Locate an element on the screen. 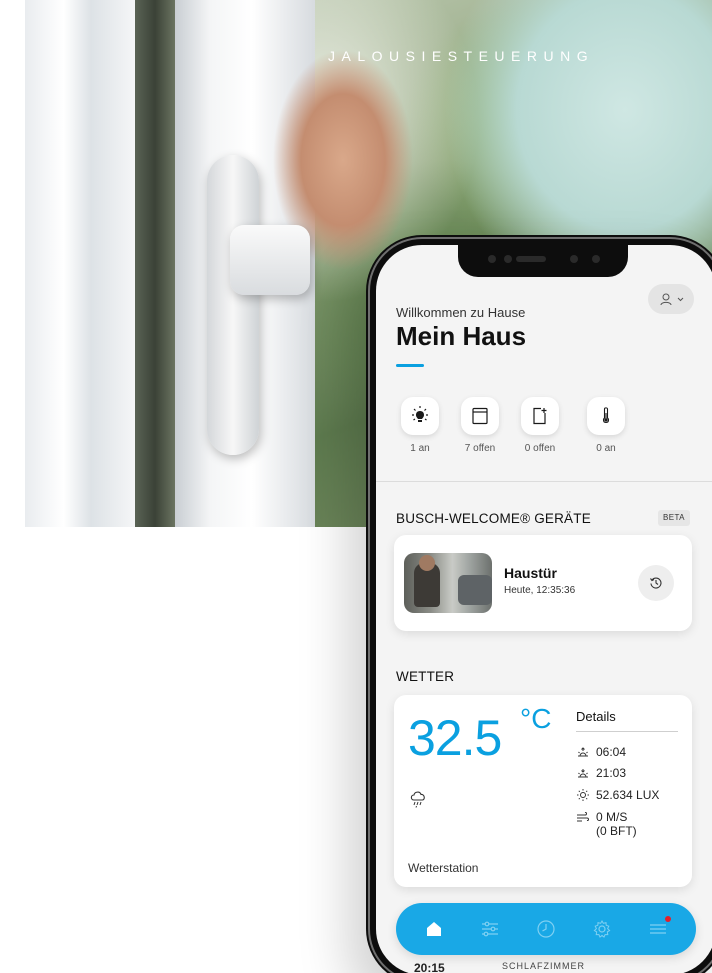 Image resolution: width=712 pixels, height=973 pixels. temperature-unit: °C is located at coordinates (536, 718).